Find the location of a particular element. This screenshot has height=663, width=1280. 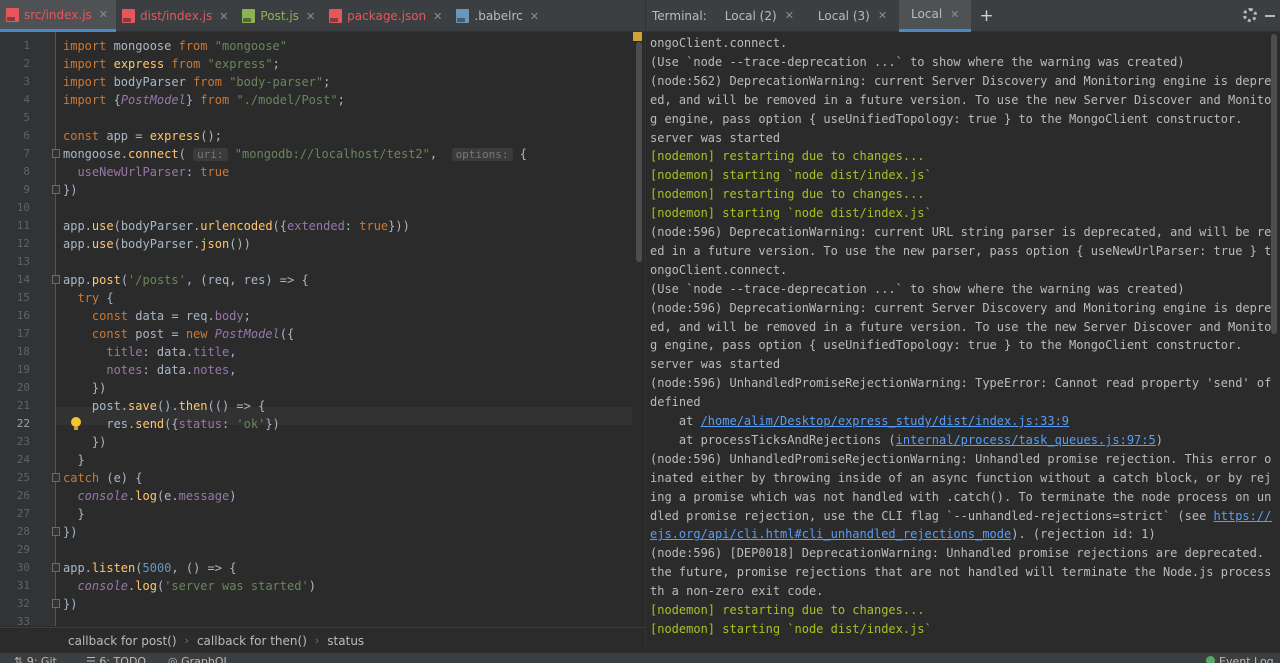

code-token: true is located at coordinates (374, 226).